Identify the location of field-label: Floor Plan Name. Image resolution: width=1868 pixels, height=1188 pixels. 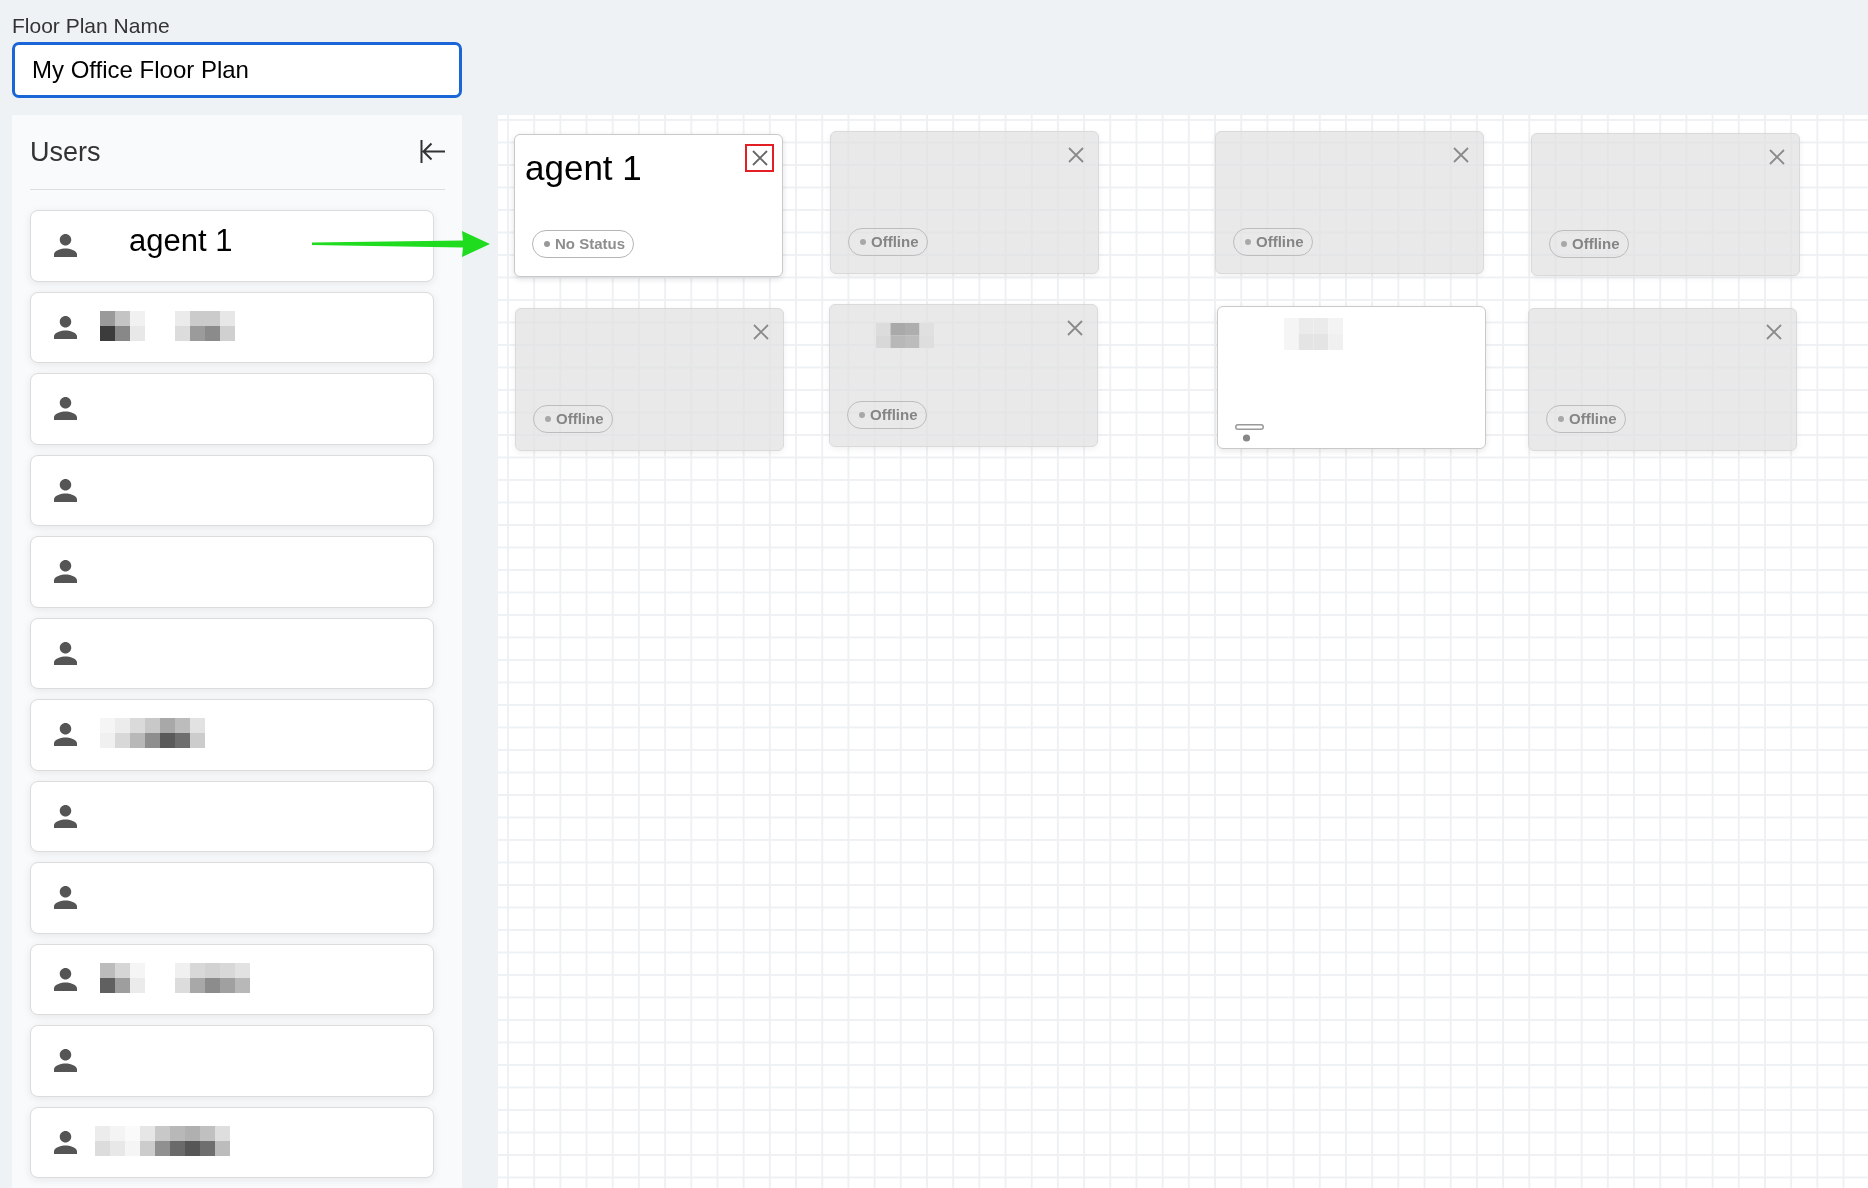
(91, 26).